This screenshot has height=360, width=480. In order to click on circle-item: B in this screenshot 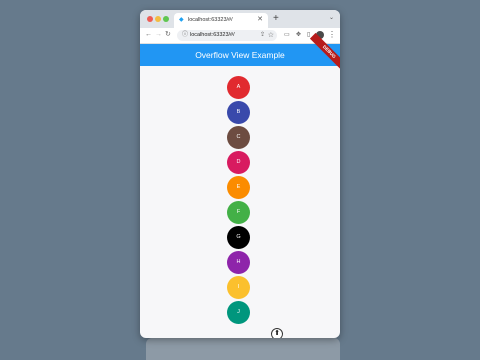, I will do `click(238, 112)`.